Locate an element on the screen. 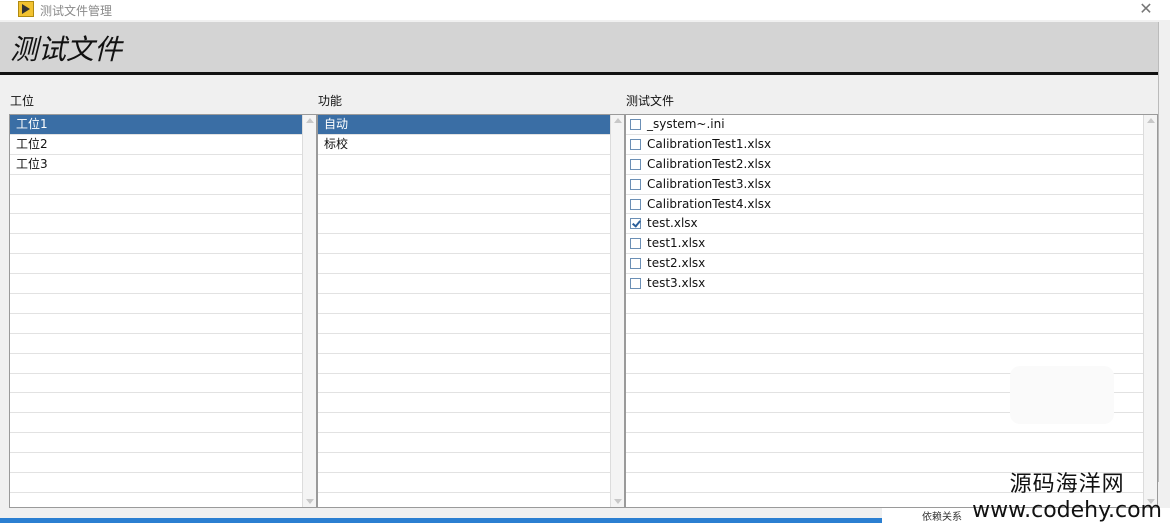 The image size is (1170, 523). page-header: 测试文件 is located at coordinates (581, 48).